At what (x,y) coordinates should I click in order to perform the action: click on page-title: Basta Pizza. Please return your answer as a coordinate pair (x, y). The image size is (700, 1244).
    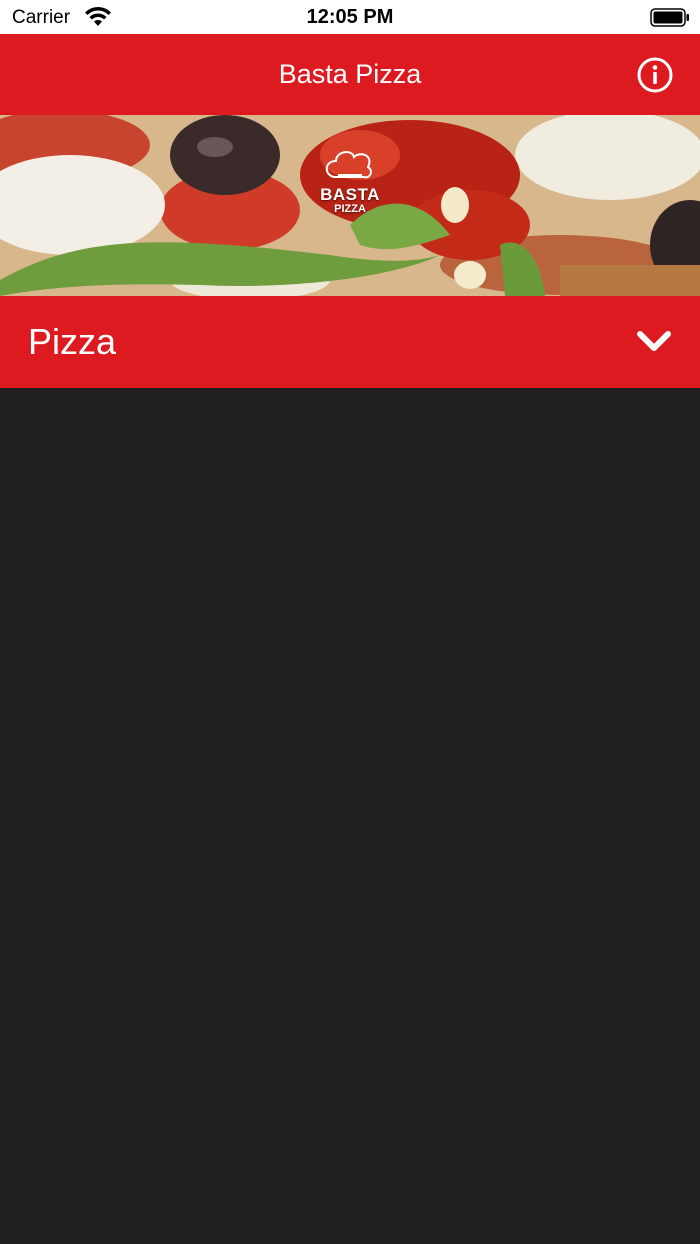
    Looking at the image, I should click on (350, 74).